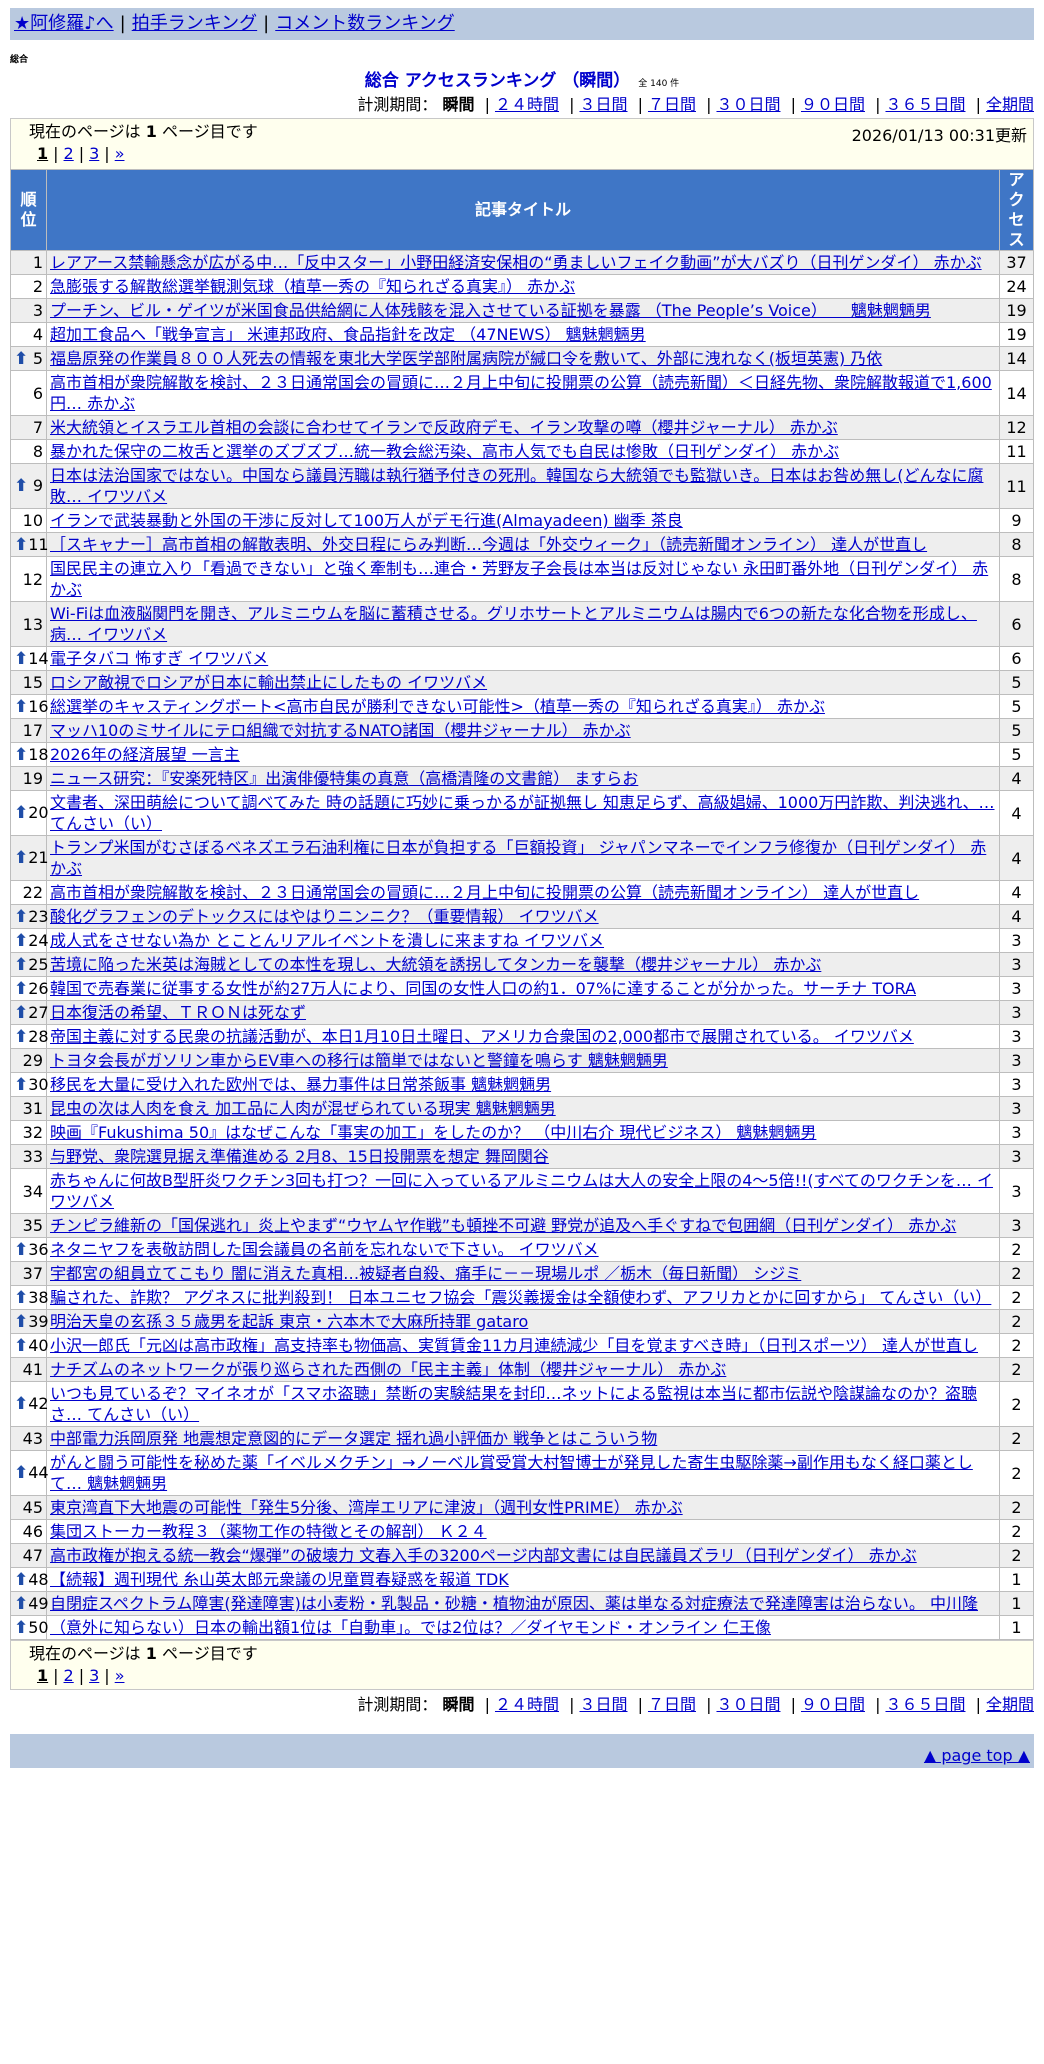 The width and height of the screenshot is (1044, 2064). I want to click on article-title-link: 移民を大量に受け入れた欧州では、暴力事件は日常茶飯事 魑魅魍魎男, so click(300, 1084).